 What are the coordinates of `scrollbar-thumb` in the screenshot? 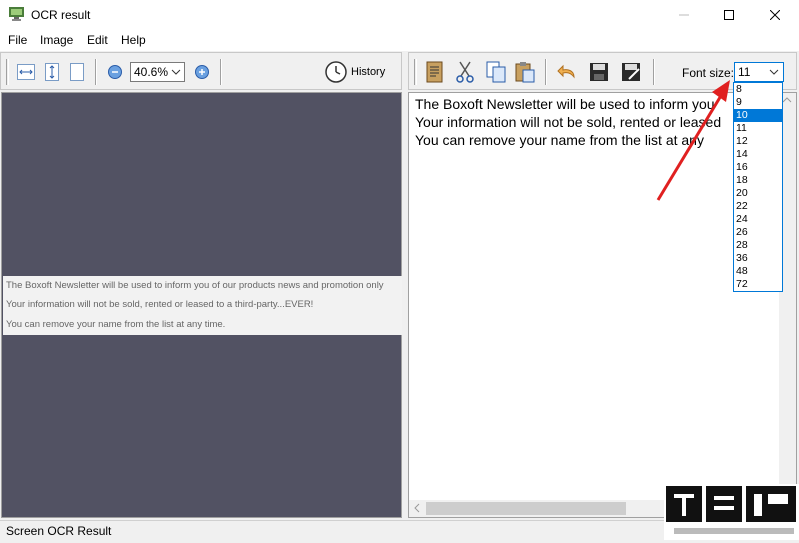 It's located at (526, 508).